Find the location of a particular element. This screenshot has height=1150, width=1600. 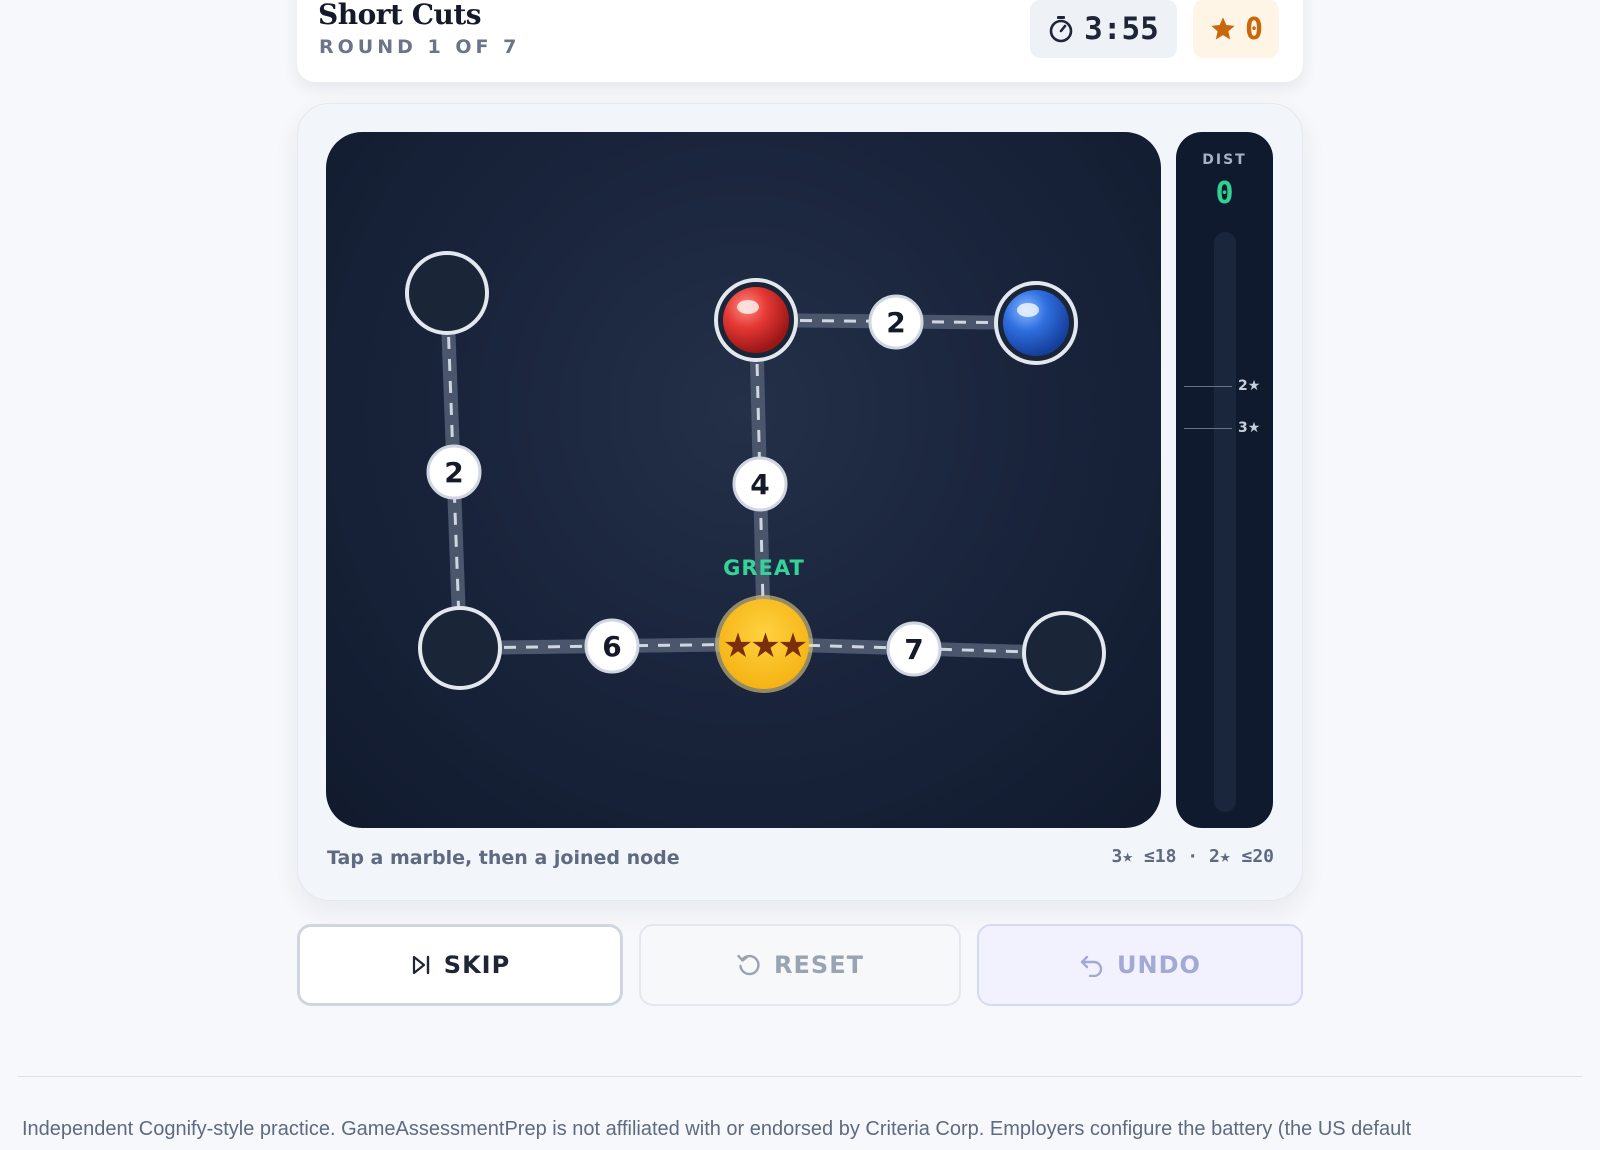

weight-badge-bottom-left: 6 is located at coordinates (612, 646).